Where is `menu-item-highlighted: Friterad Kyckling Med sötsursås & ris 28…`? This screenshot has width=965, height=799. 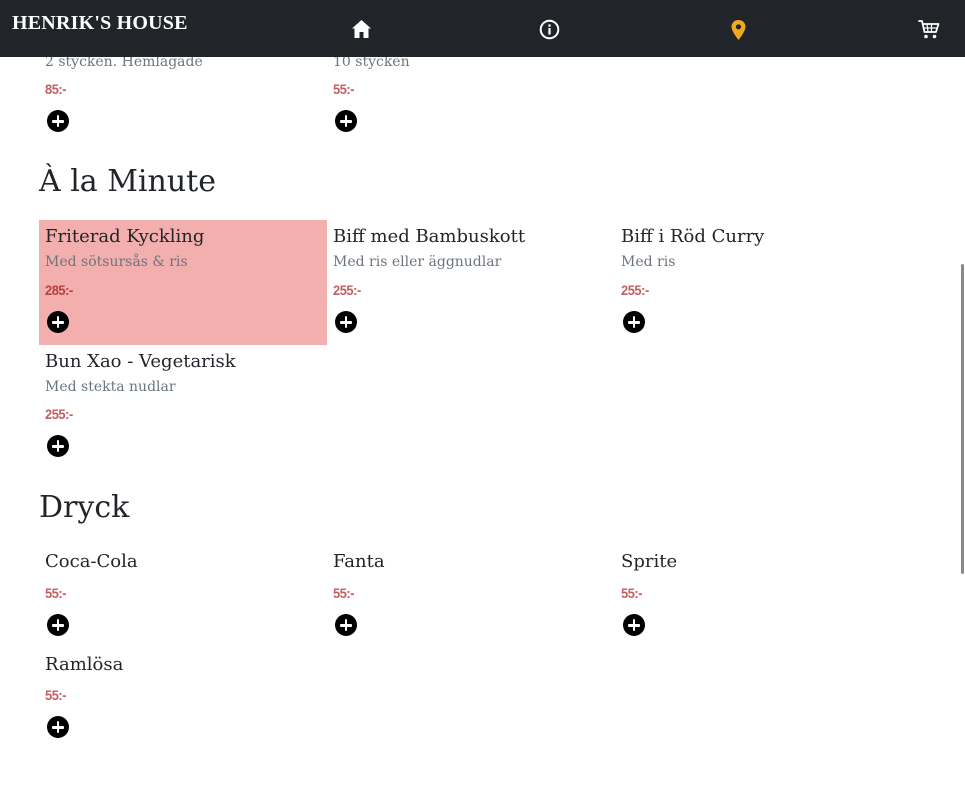 menu-item-highlighted: Friterad Kyckling Med sötsursås & ris 28… is located at coordinates (183, 282).